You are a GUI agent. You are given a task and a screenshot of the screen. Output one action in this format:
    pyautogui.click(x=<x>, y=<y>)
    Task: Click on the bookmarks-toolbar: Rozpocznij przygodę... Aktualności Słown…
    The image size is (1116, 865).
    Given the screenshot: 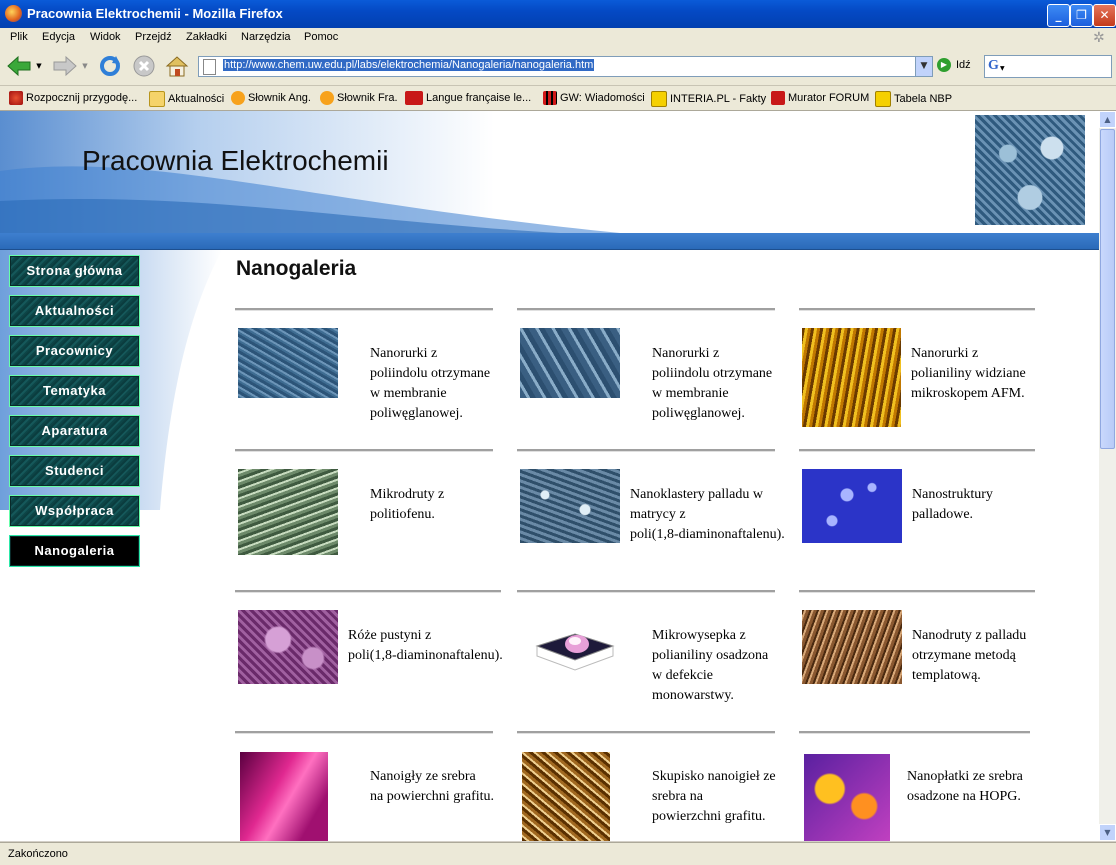 What is the action you would take?
    pyautogui.click(x=558, y=98)
    